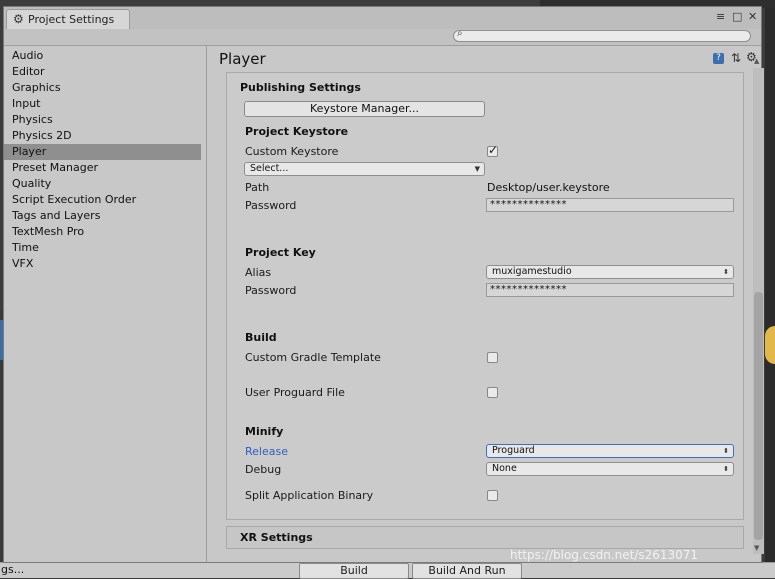 The height and width of the screenshot is (579, 775). Describe the element at coordinates (602, 35) in the screenshot. I see `search-input: ⌕` at that location.